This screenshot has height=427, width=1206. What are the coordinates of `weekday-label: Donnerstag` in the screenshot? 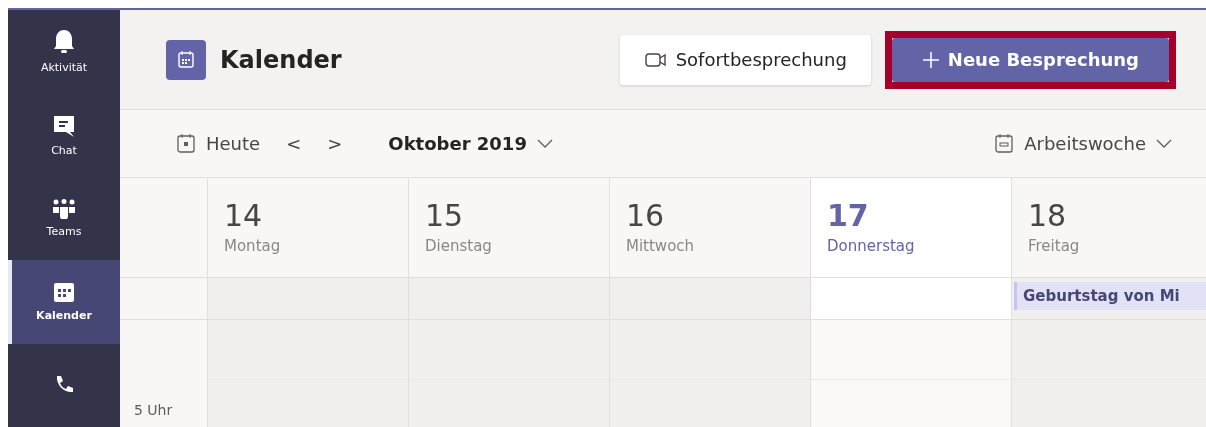 It's located at (871, 246).